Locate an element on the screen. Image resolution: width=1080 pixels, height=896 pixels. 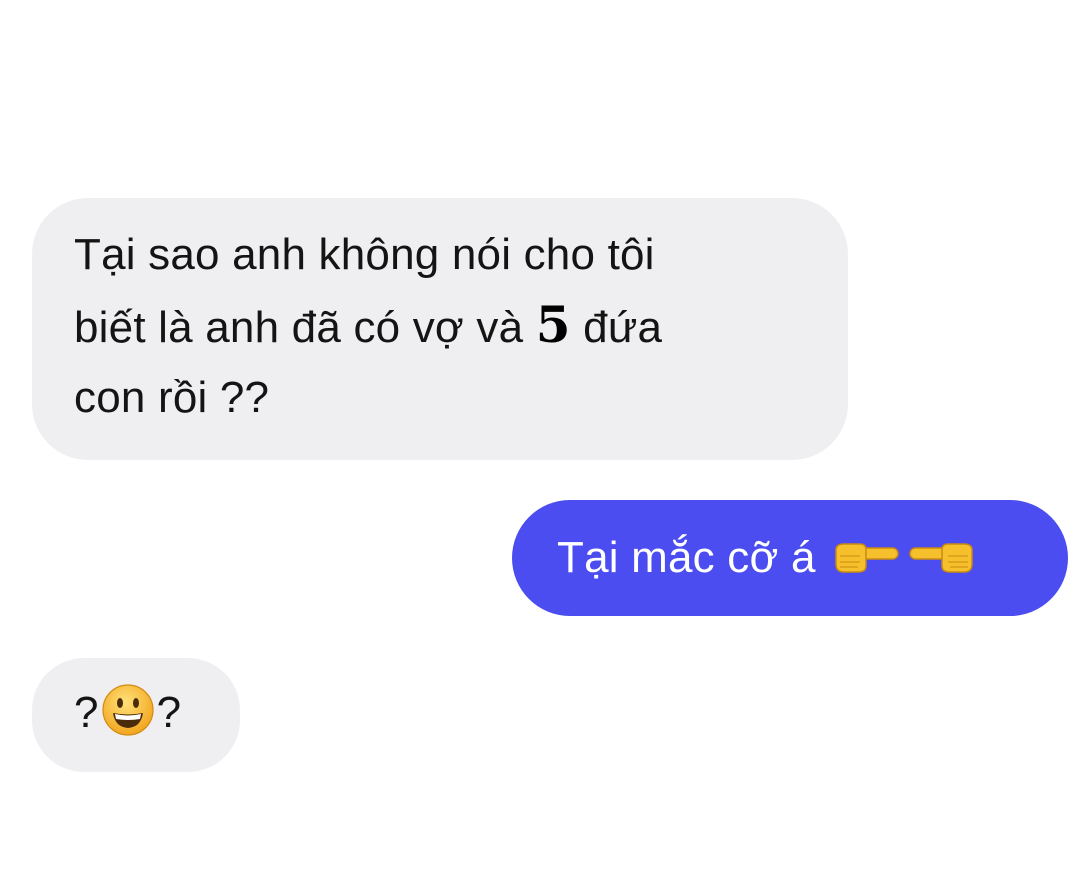
question-mark-left: ? is located at coordinates (86, 712).